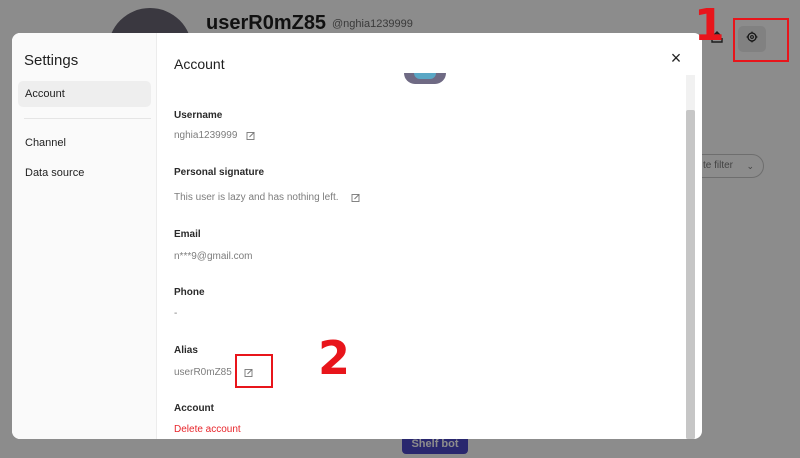 The width and height of the screenshot is (800, 458). What do you see at coordinates (219, 172) in the screenshot?
I see `signature-label: Personal signature` at bounding box center [219, 172].